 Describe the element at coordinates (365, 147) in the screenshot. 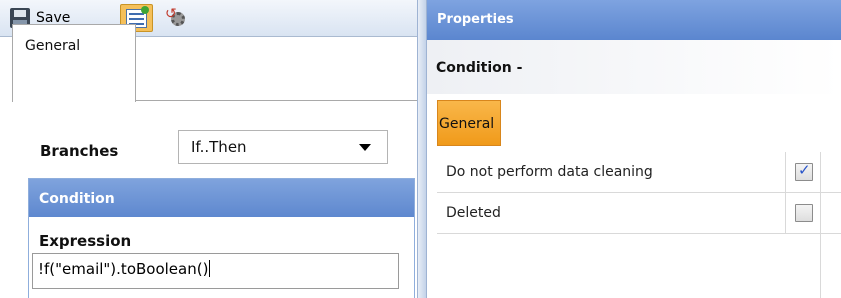

I see `chevron-down-icon` at that location.